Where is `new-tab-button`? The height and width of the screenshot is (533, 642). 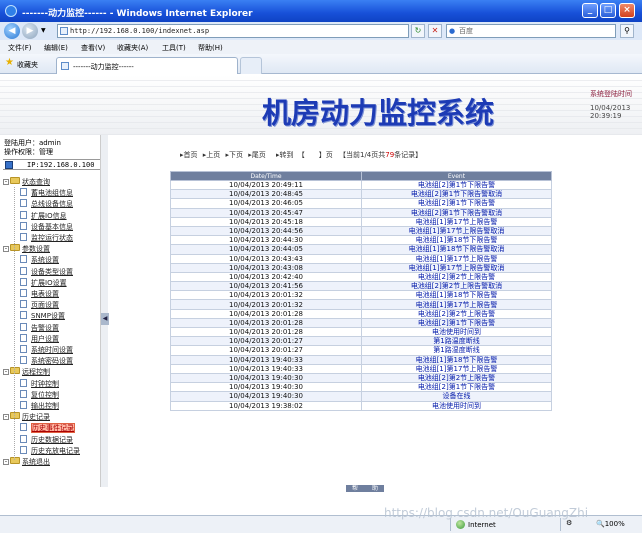 new-tab-button is located at coordinates (251, 65).